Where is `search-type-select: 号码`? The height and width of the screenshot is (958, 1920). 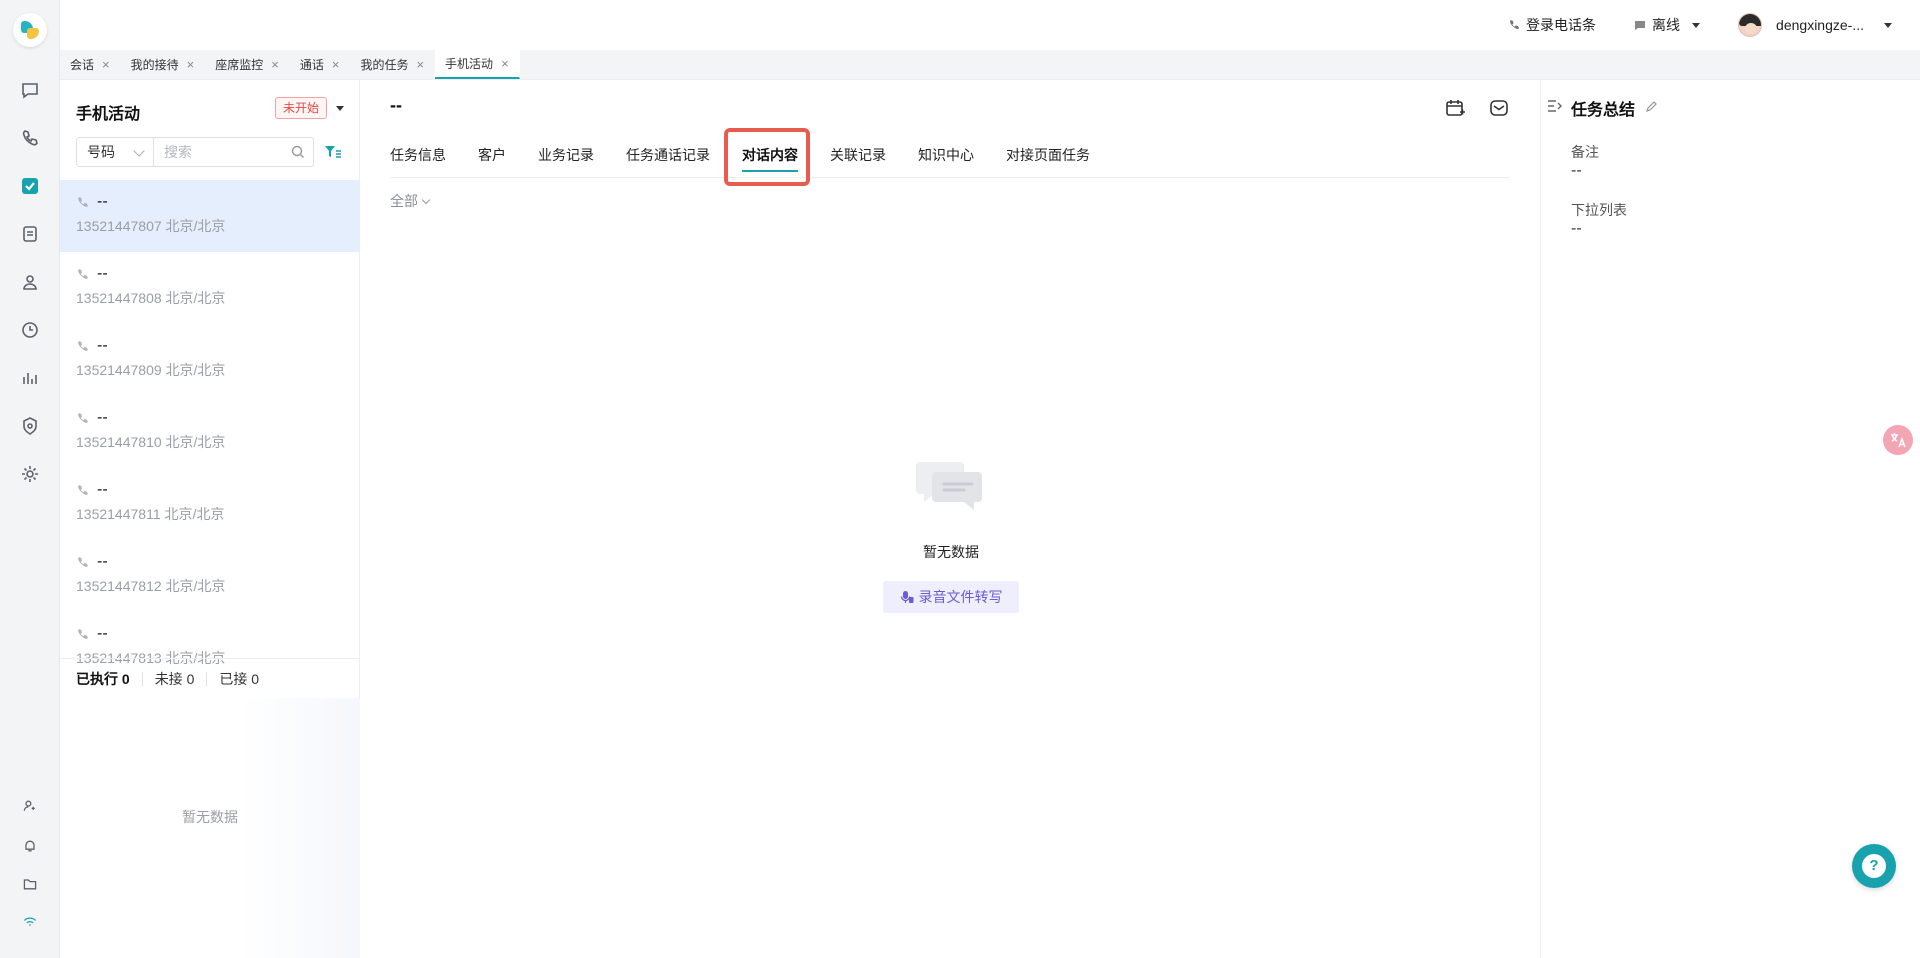
search-type-select: 号码 is located at coordinates (115, 152).